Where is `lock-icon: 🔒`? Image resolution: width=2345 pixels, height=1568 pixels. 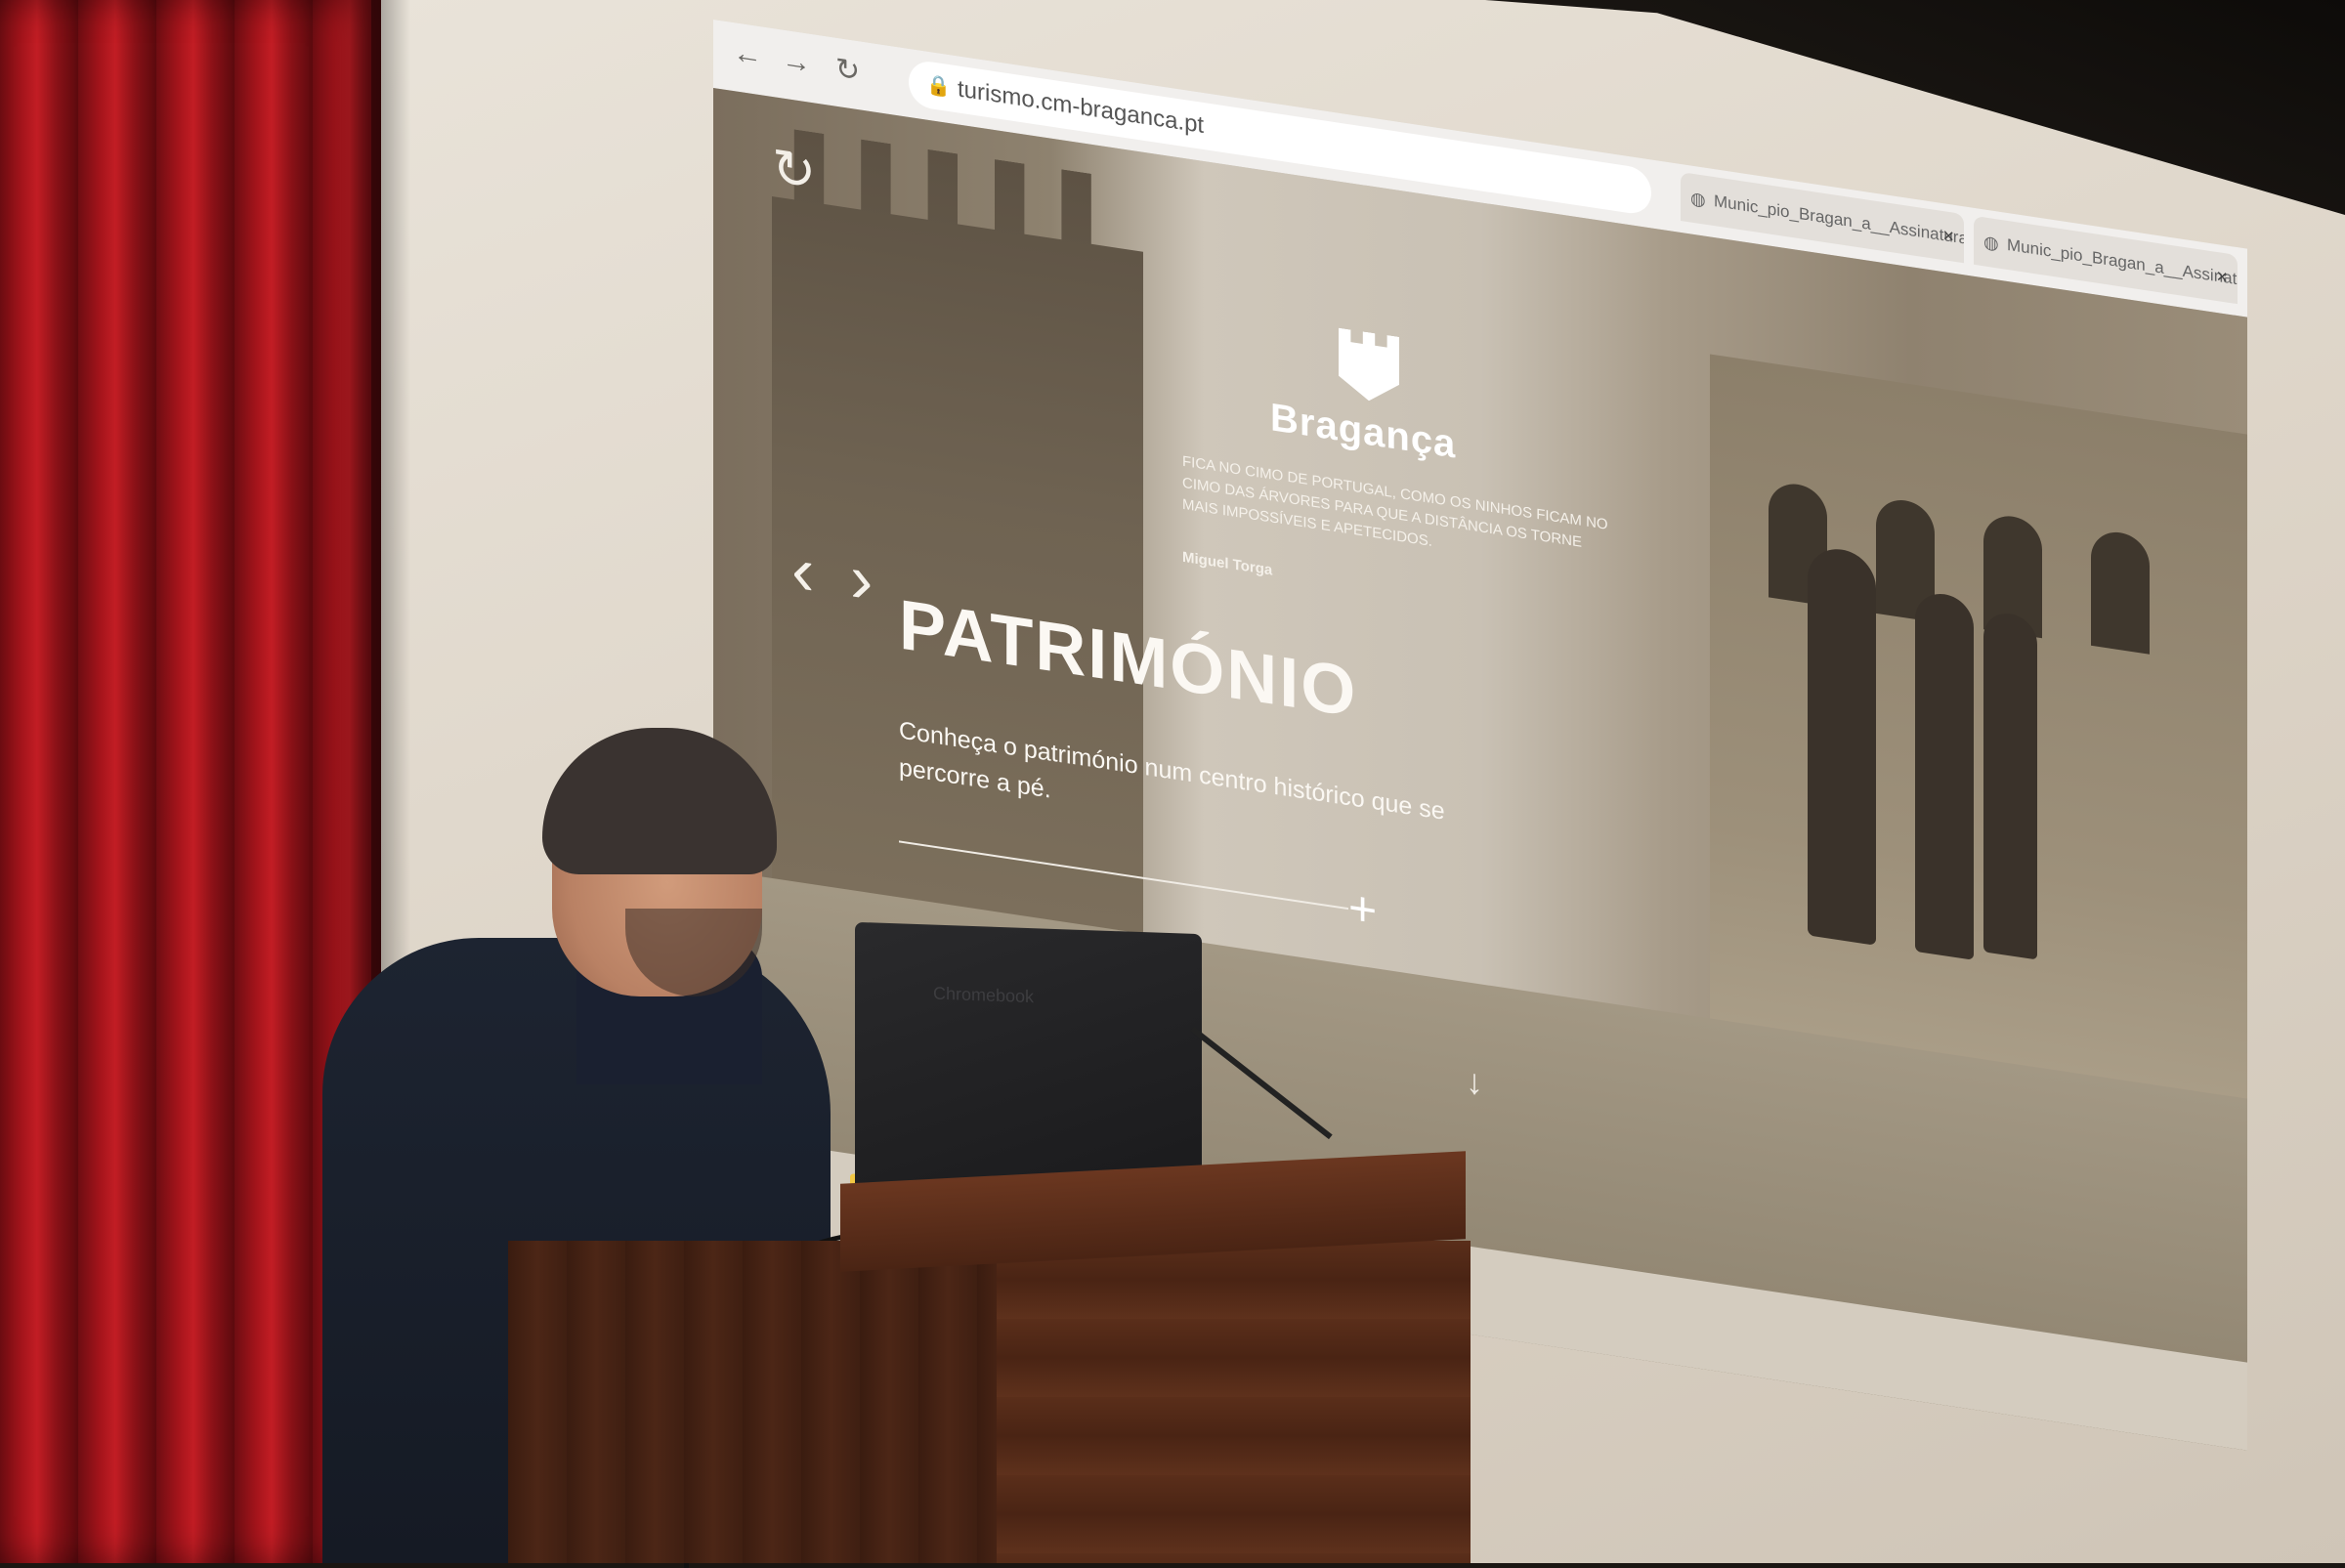 lock-icon: 🔒 is located at coordinates (938, 86).